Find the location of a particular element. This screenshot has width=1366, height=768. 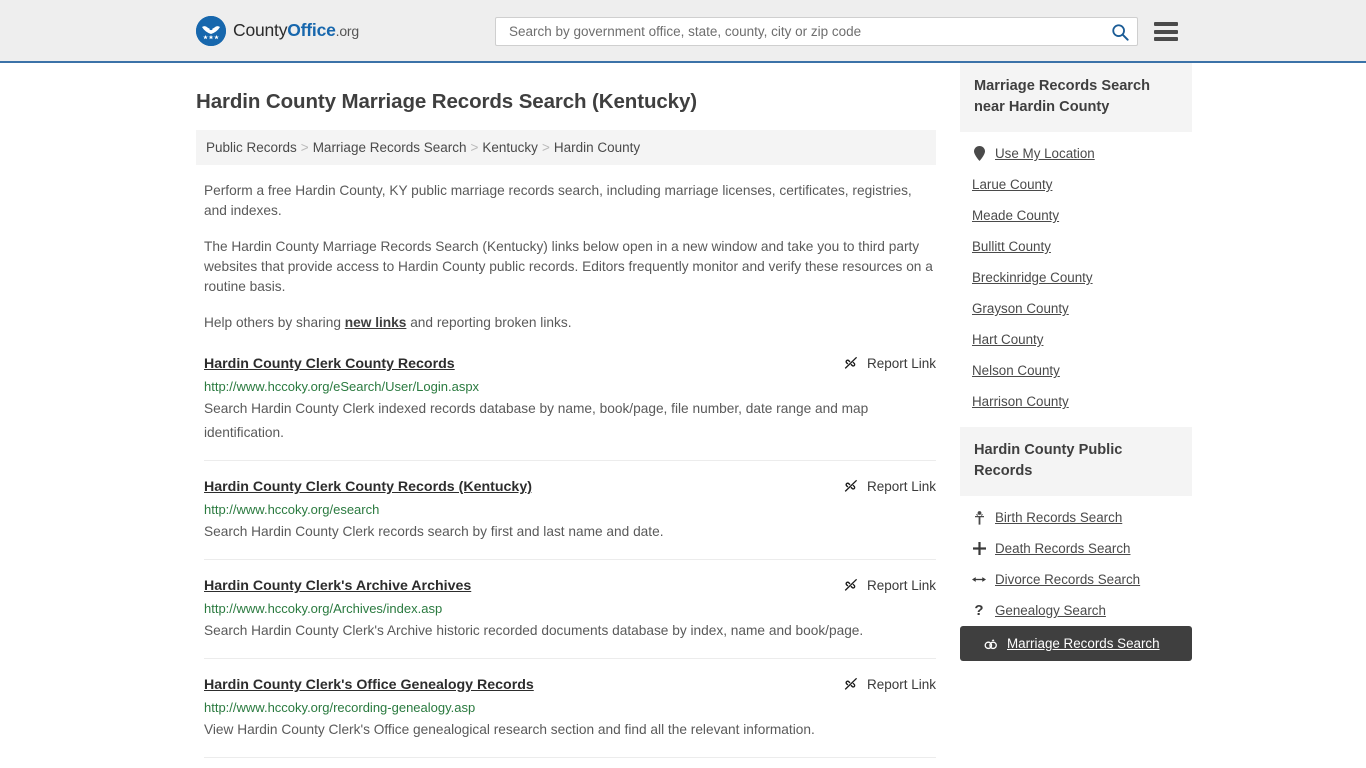

header-search-zone is located at coordinates (836, 31).